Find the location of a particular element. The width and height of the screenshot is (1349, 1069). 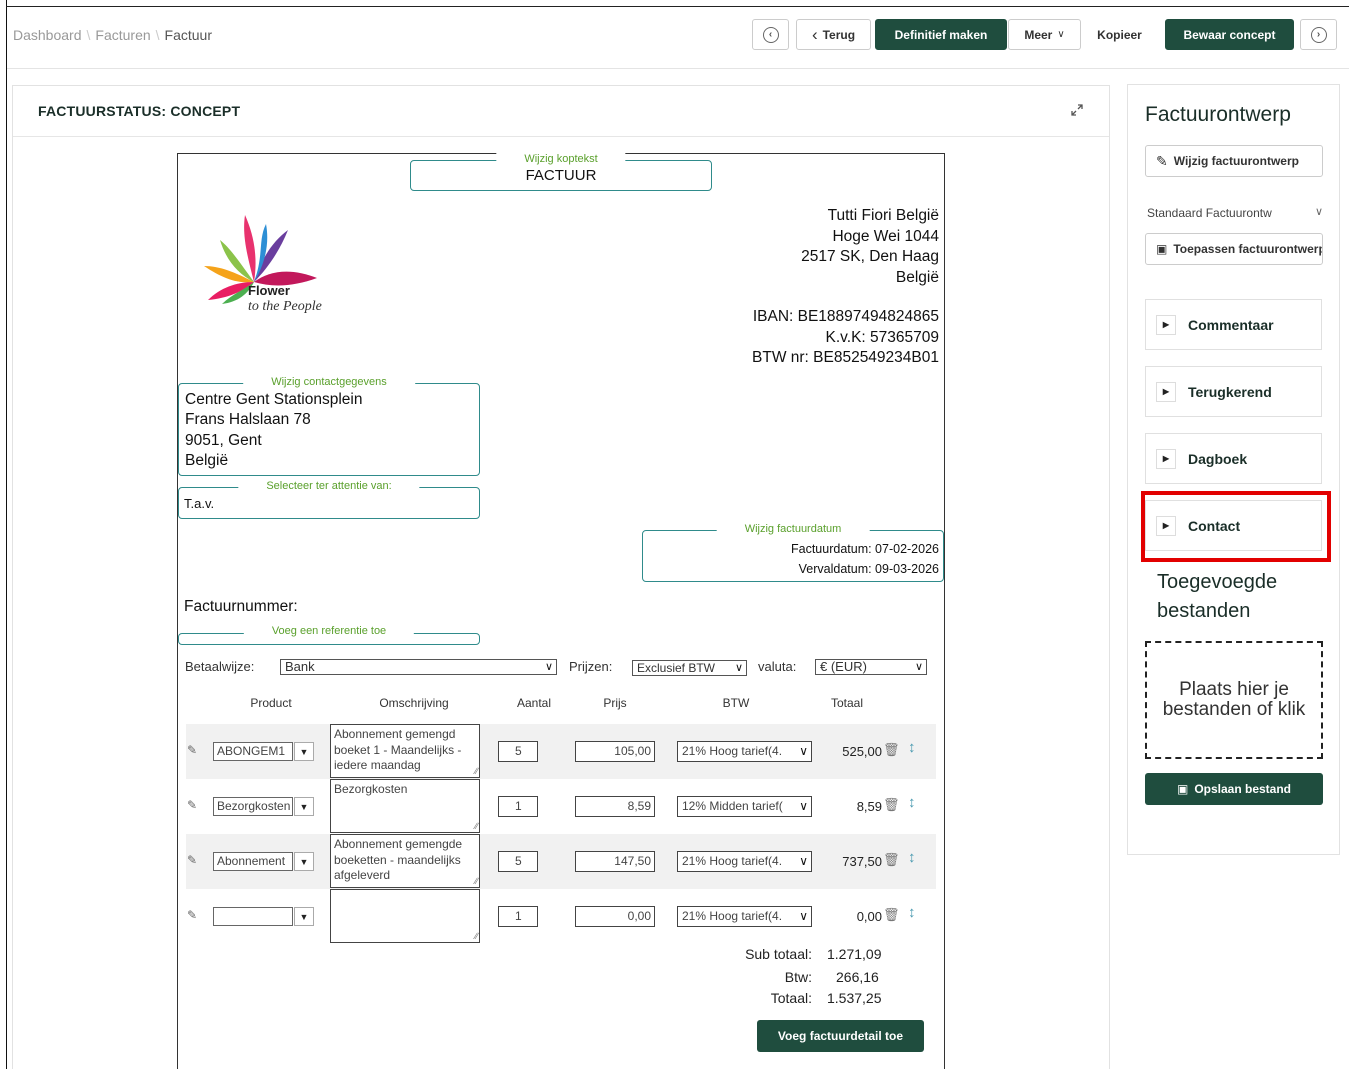

add-invoice-detail-button: Voeg factuurdetail toe is located at coordinates (840, 1036).